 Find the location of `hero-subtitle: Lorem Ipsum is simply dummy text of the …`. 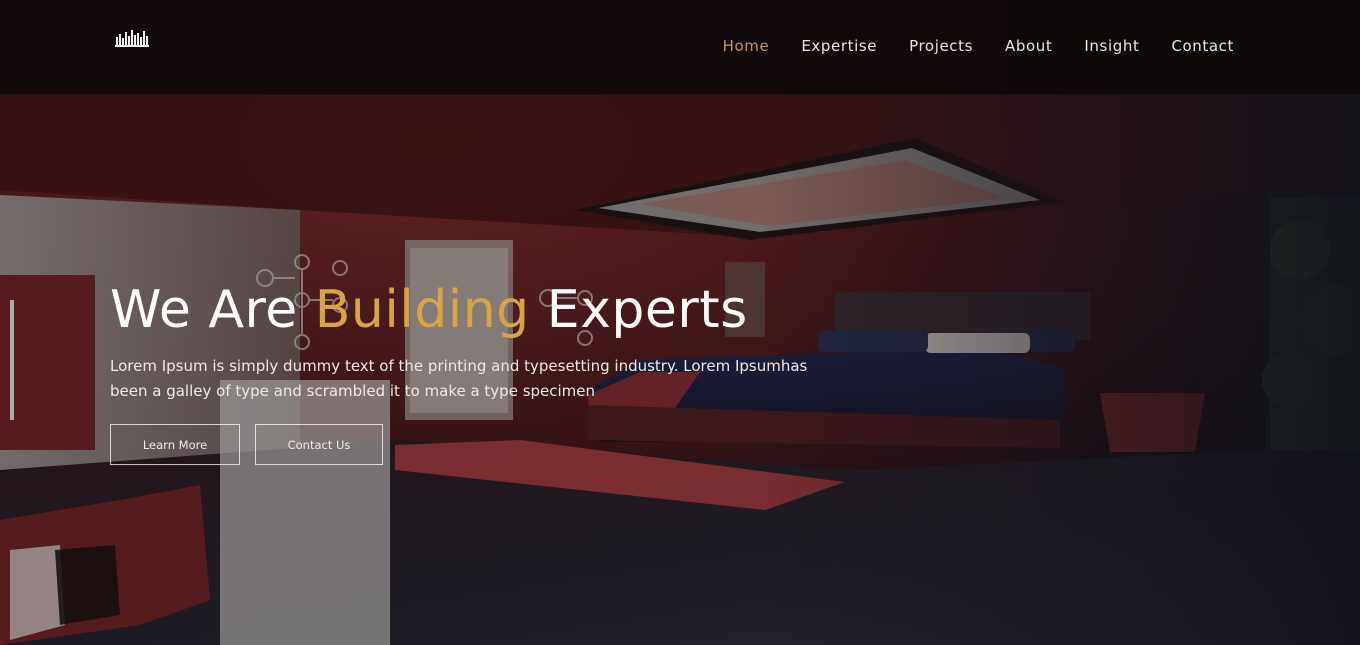

hero-subtitle: Lorem Ipsum is simply dummy text of the … is located at coordinates (459, 378).